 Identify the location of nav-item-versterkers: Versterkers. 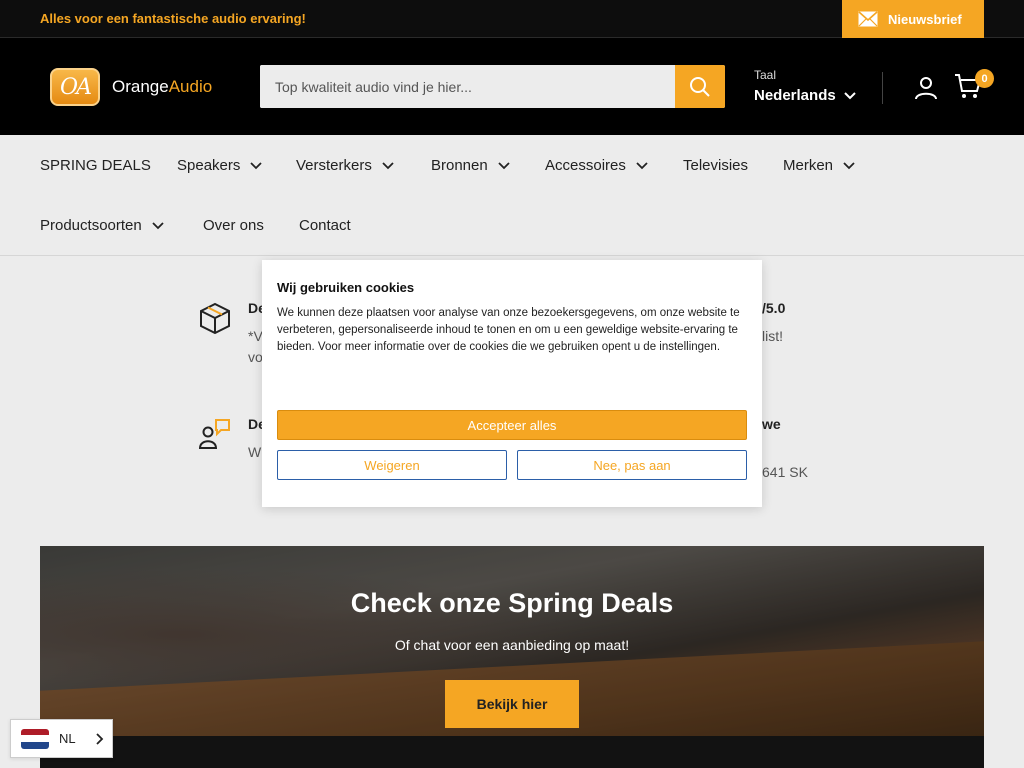
(345, 165).